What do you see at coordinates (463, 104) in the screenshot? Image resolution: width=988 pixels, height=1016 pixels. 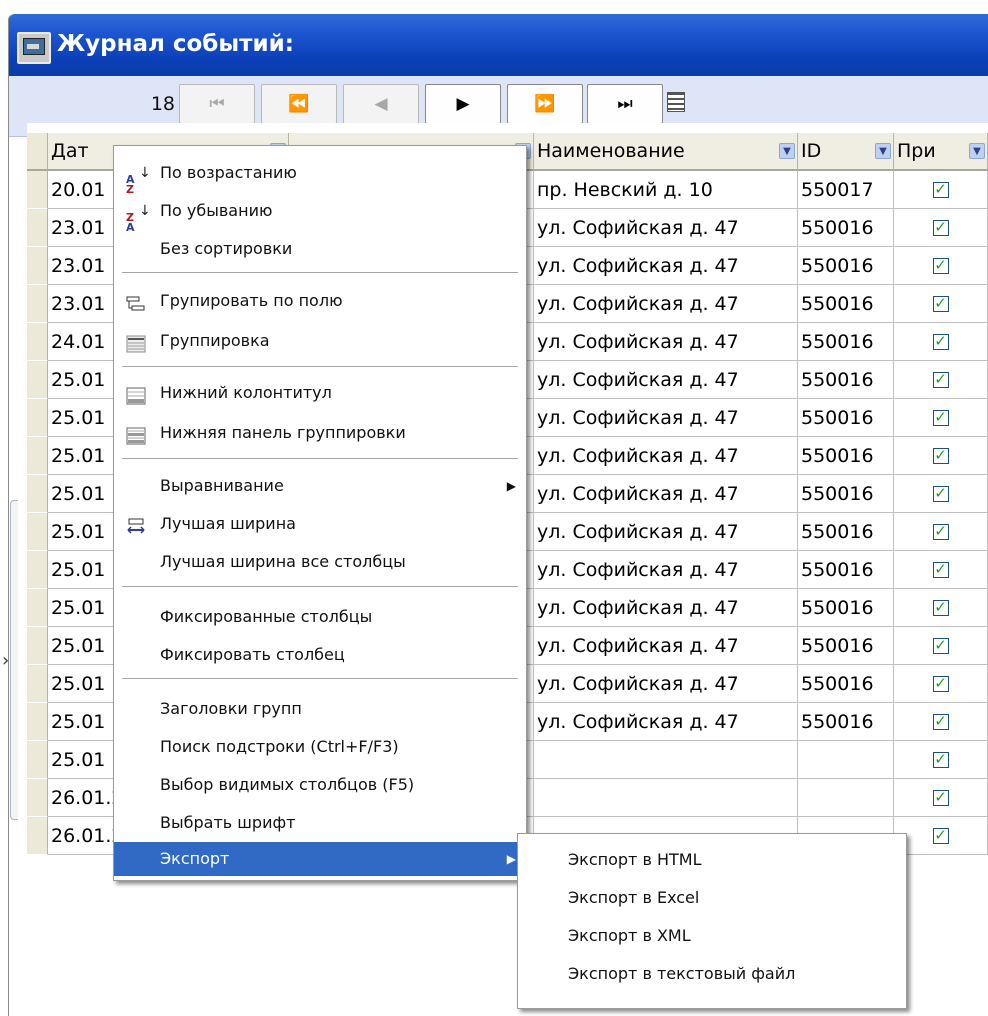 I see `next-record-button: ▶` at bounding box center [463, 104].